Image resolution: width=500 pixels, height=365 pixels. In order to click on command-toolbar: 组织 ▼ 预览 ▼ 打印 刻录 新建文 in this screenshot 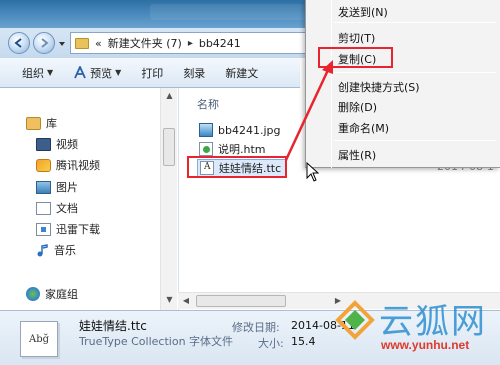, I will do `click(150, 73)`.